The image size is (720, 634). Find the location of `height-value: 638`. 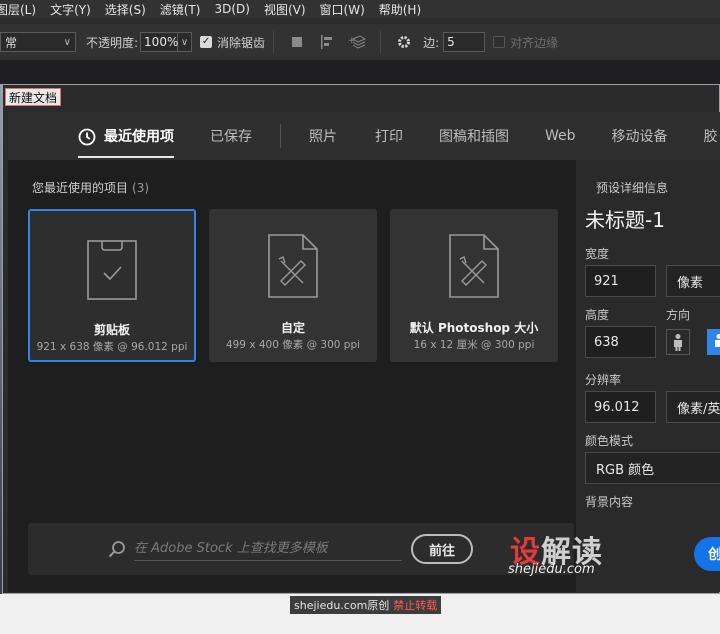

height-value: 638 is located at coordinates (606, 342).